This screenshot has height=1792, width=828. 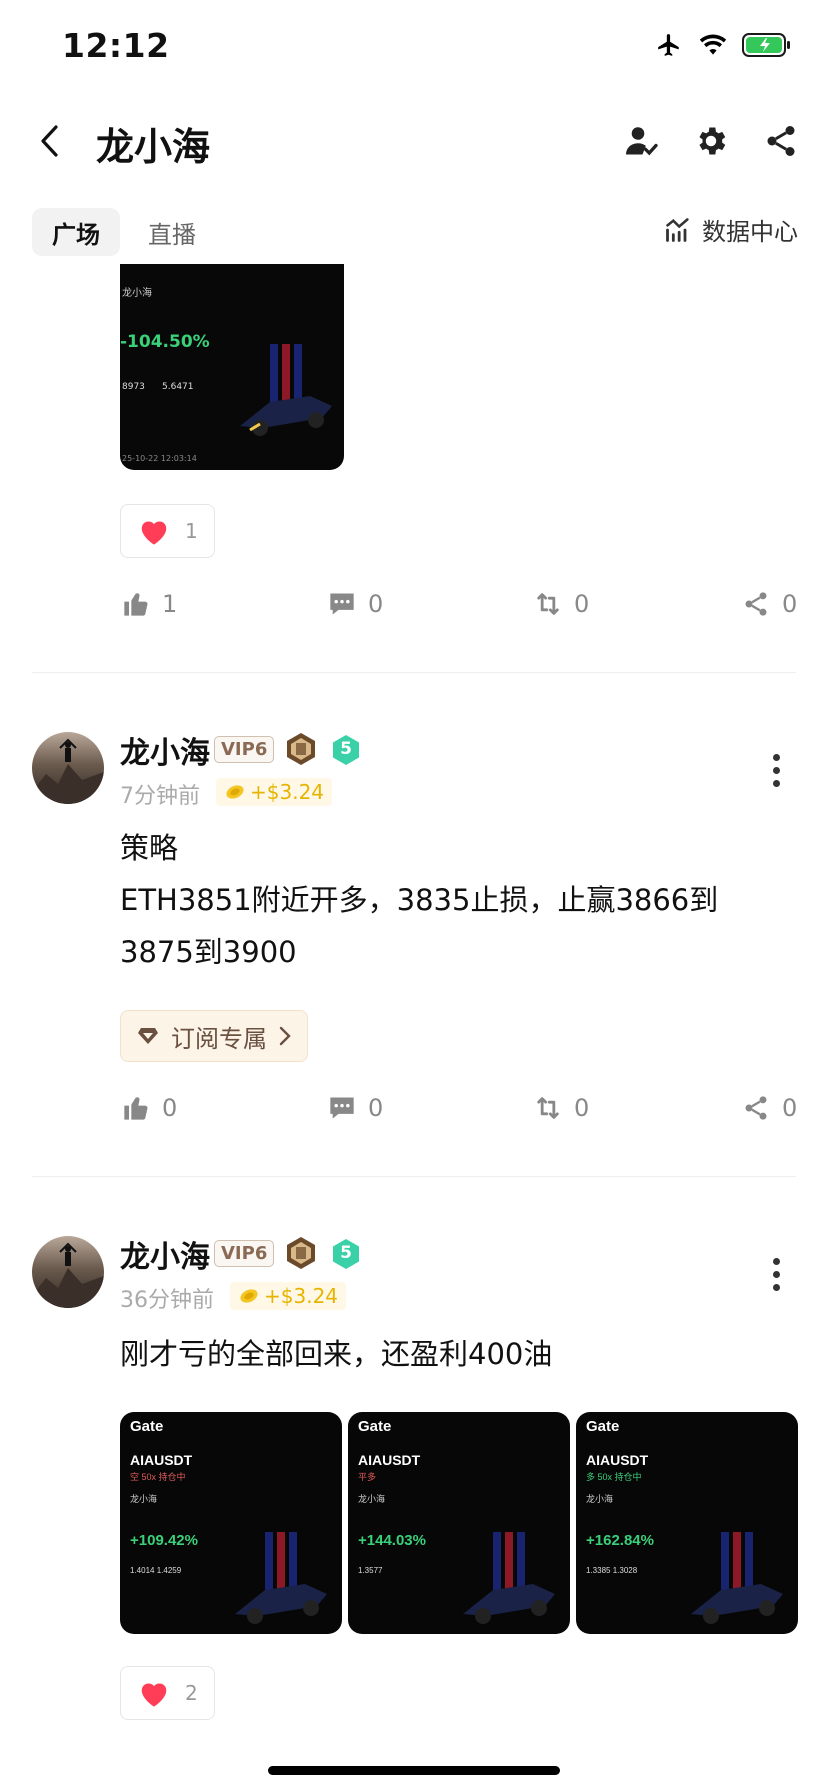 I want to click on post1-share-count: 0, so click(x=790, y=604).